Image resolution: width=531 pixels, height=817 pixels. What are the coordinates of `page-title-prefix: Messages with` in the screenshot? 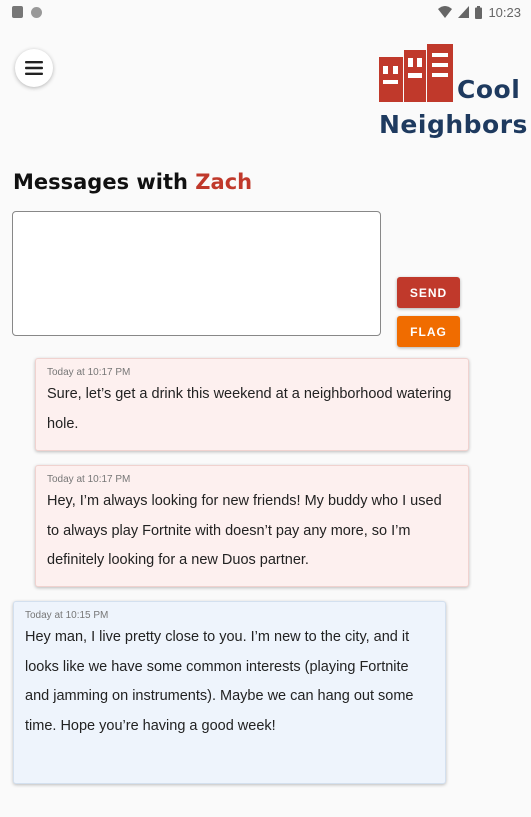 It's located at (100, 182).